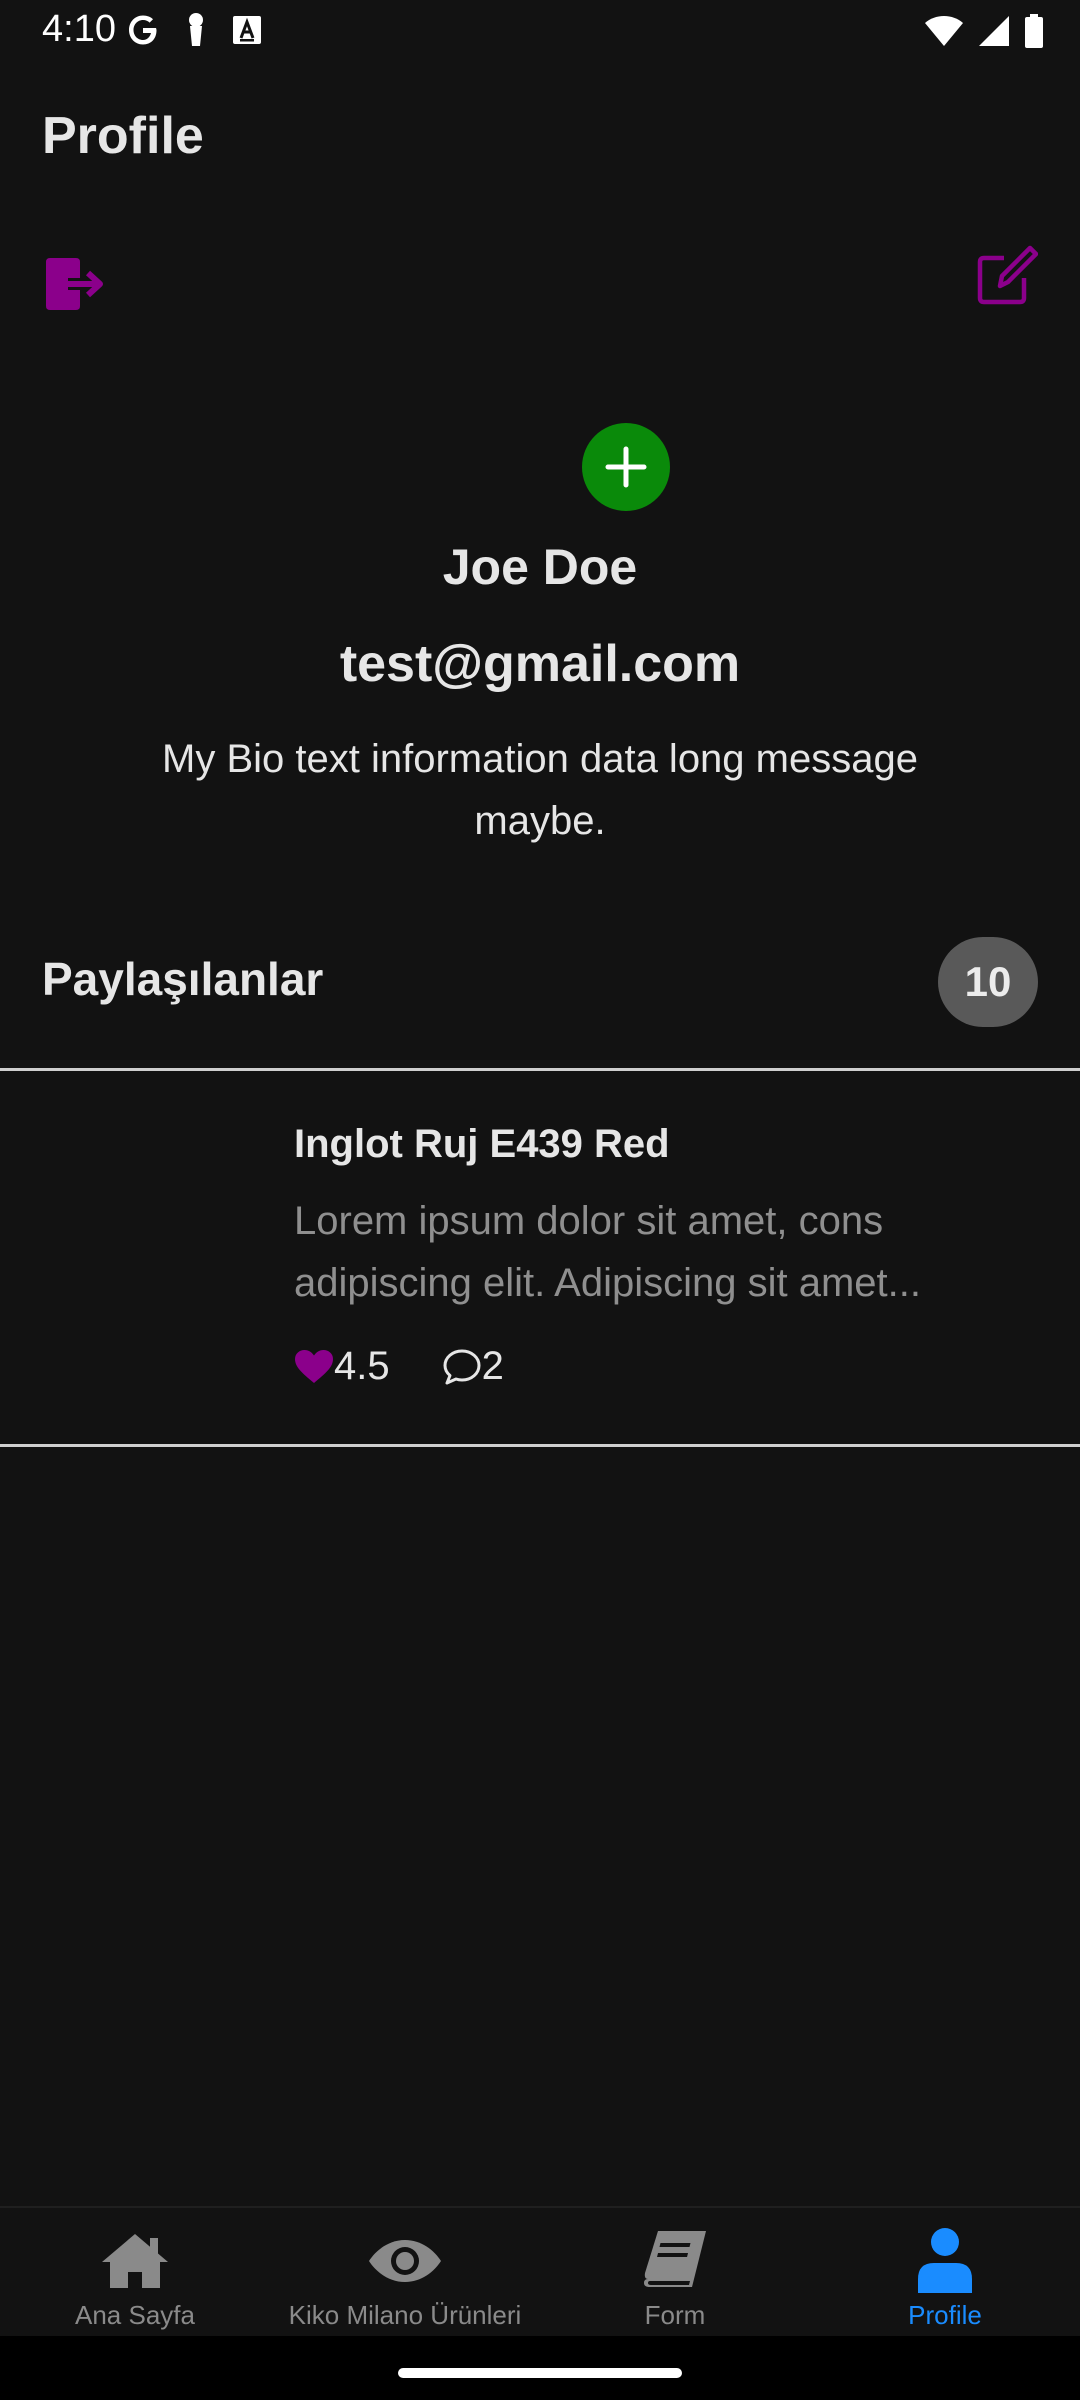 The height and width of the screenshot is (2400, 1080). What do you see at coordinates (405, 2261) in the screenshot?
I see `eye-icon` at bounding box center [405, 2261].